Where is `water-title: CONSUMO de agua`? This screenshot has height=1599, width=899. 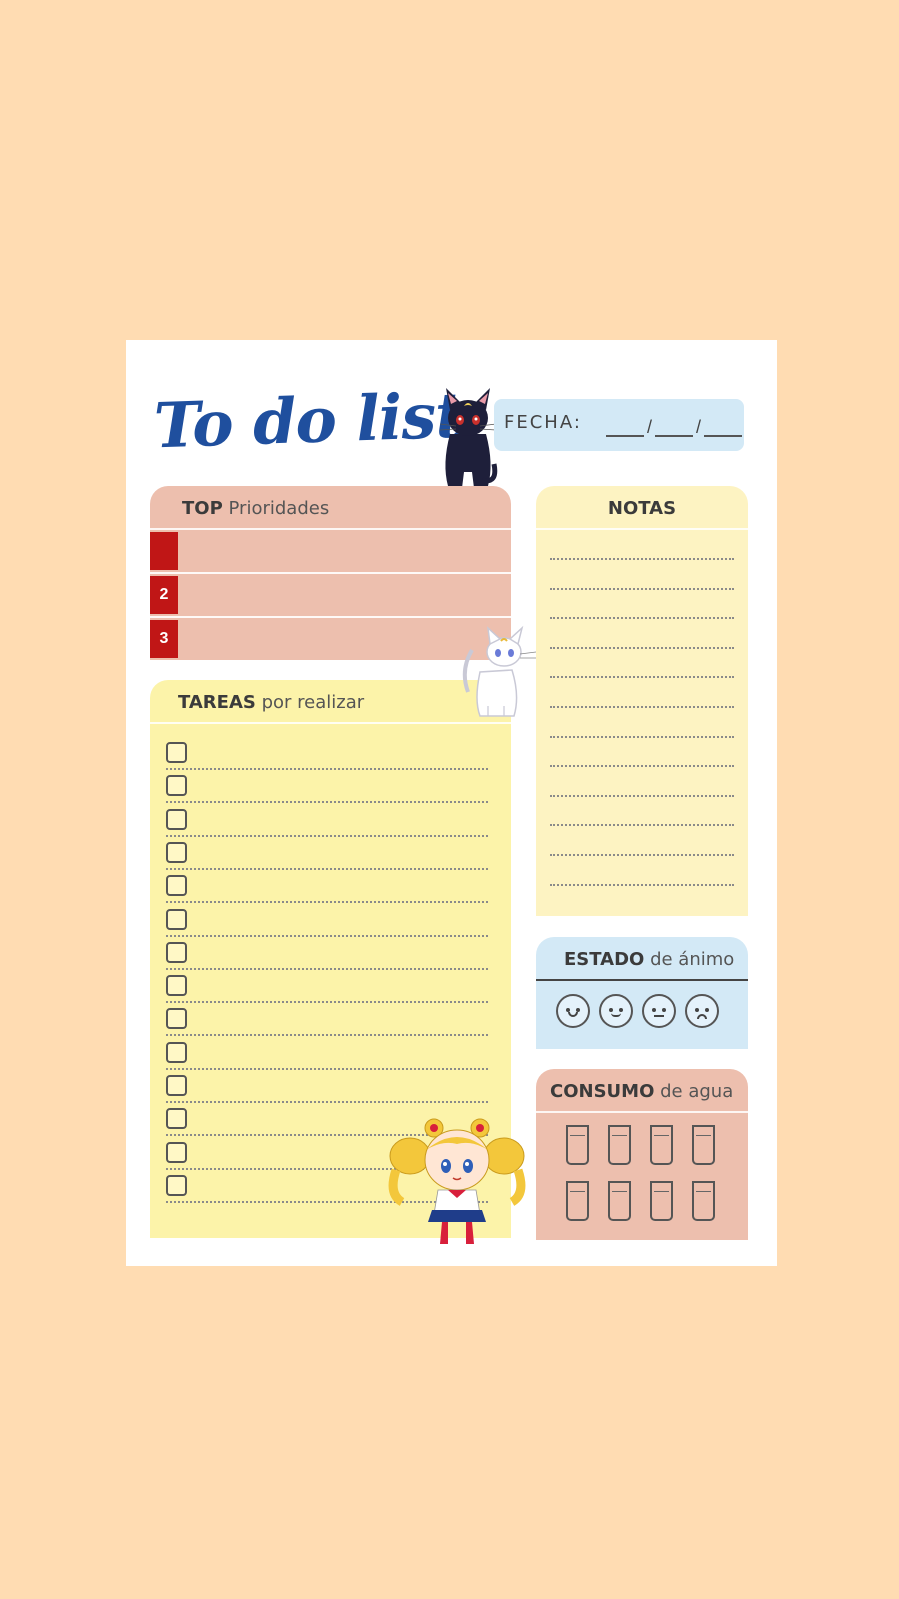 water-title: CONSUMO de agua is located at coordinates (641, 1091).